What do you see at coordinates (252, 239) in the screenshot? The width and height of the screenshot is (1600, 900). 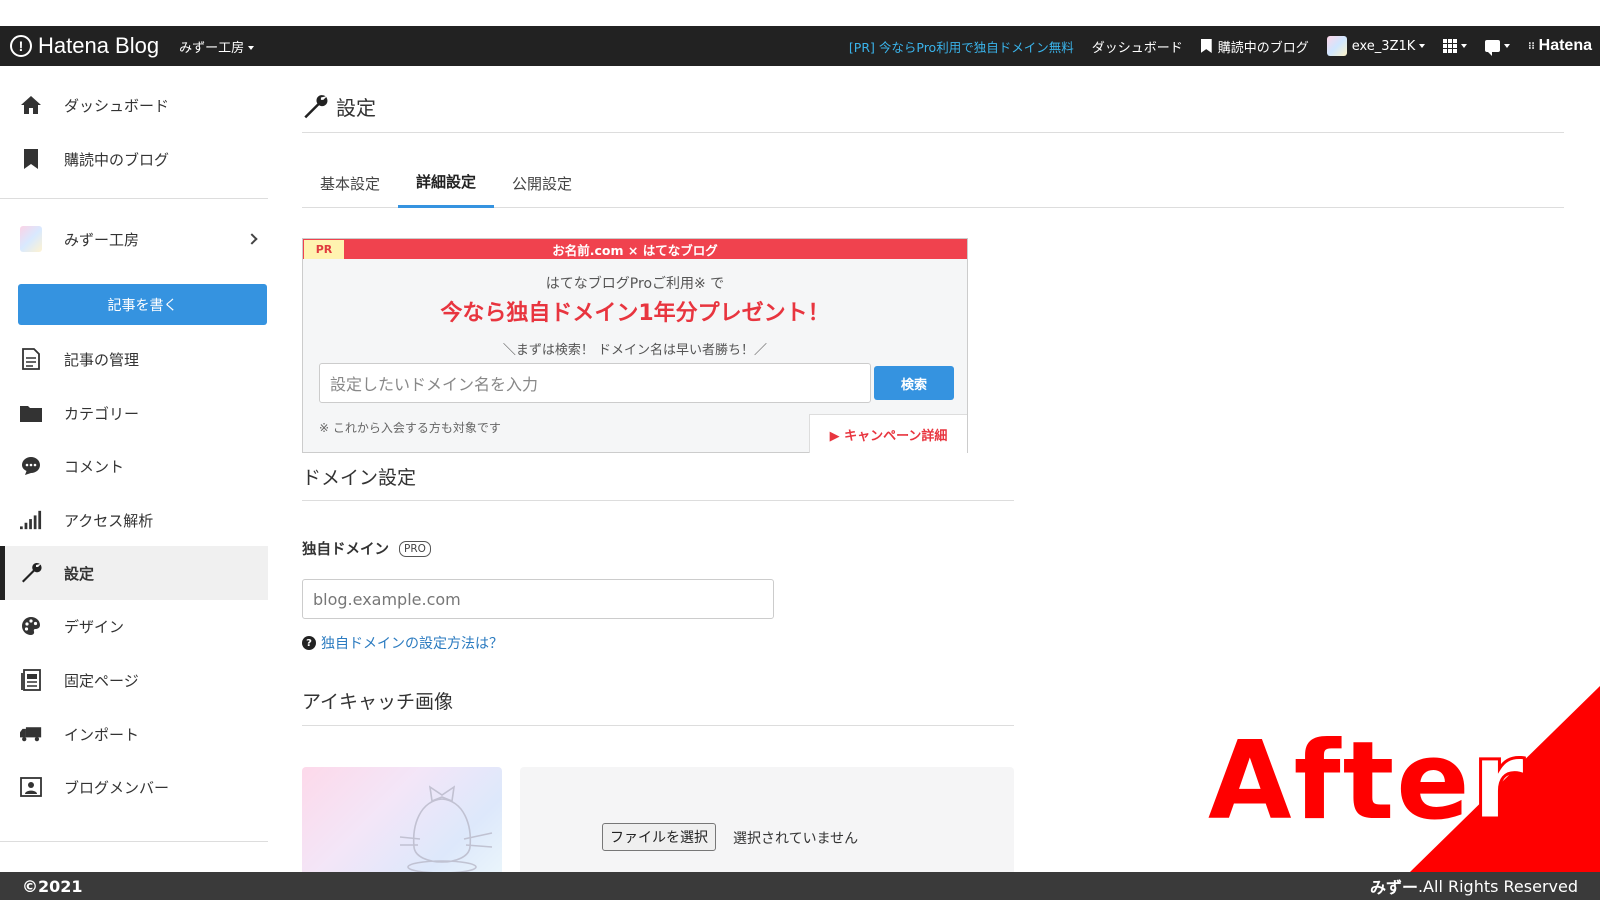 I see `chevron-right-icon` at bounding box center [252, 239].